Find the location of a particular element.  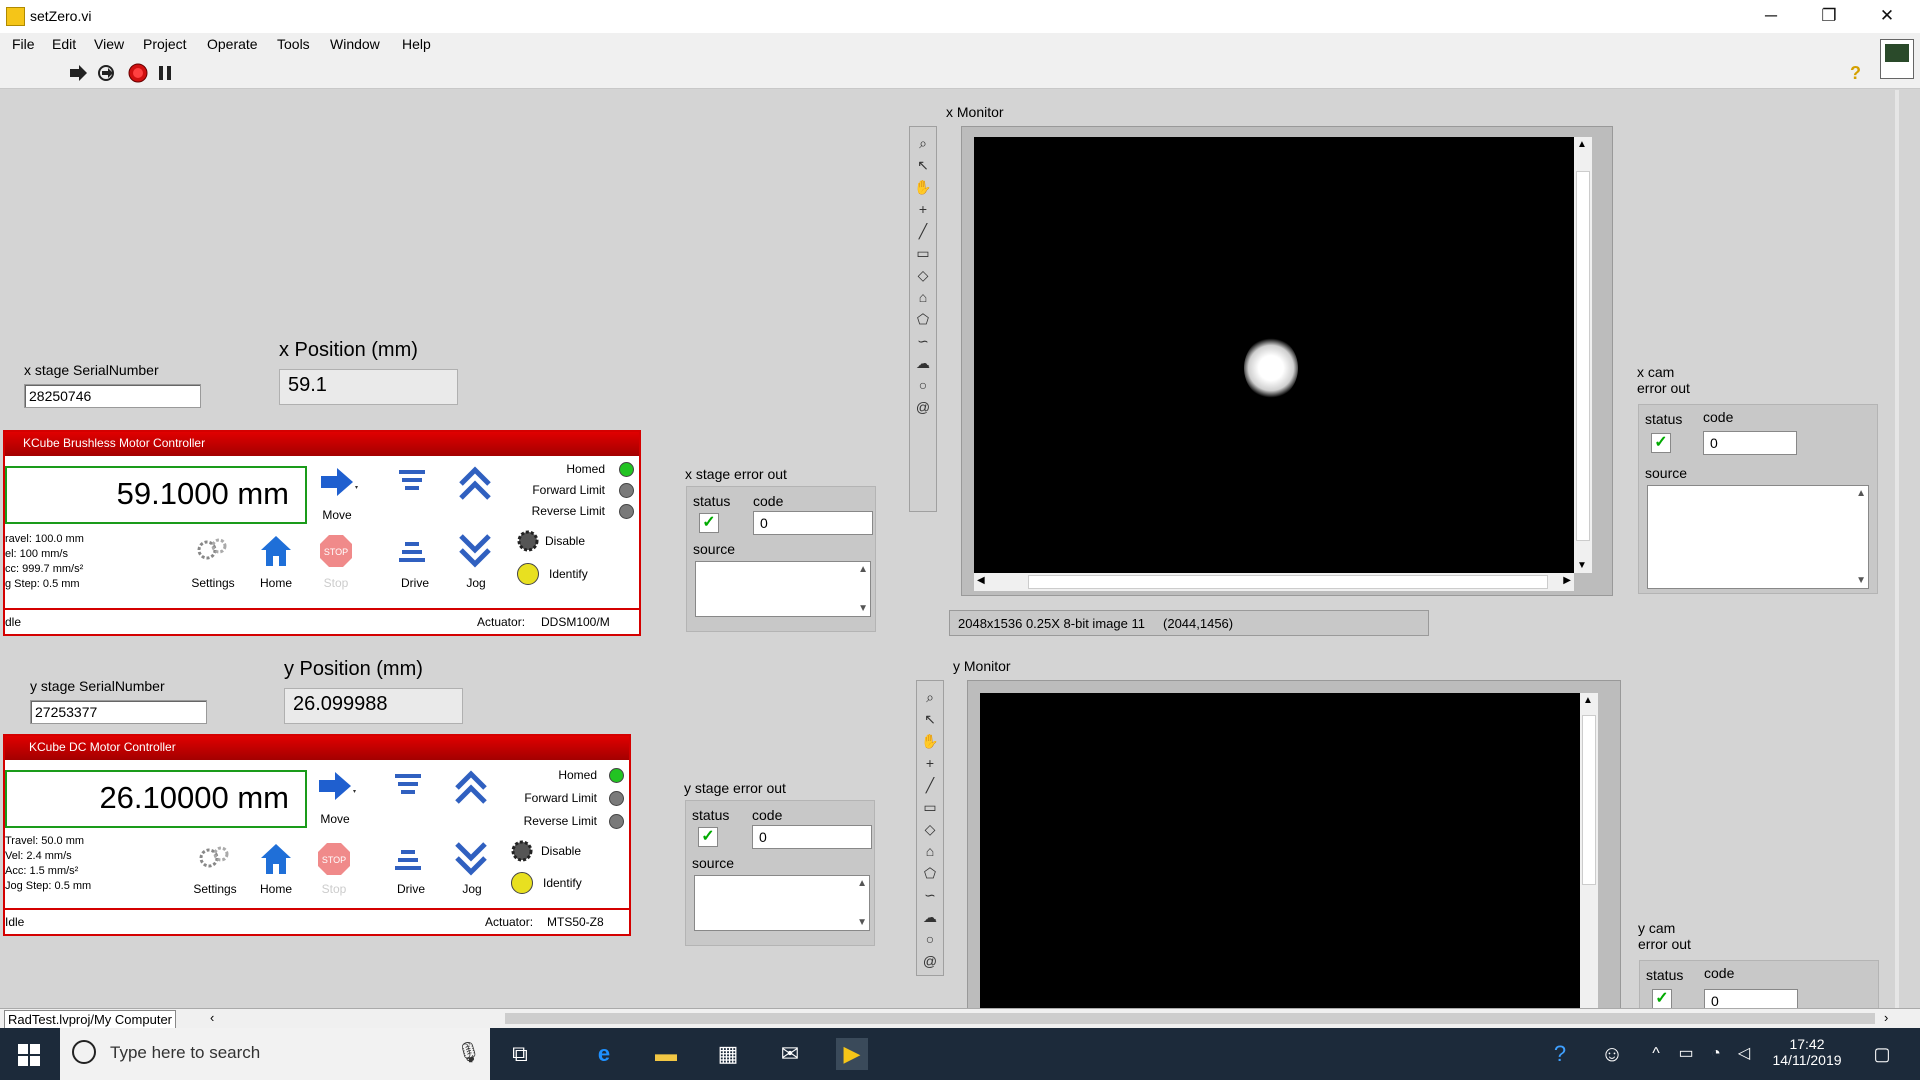

y-cam-code-field: 0 is located at coordinates (1751, 998).